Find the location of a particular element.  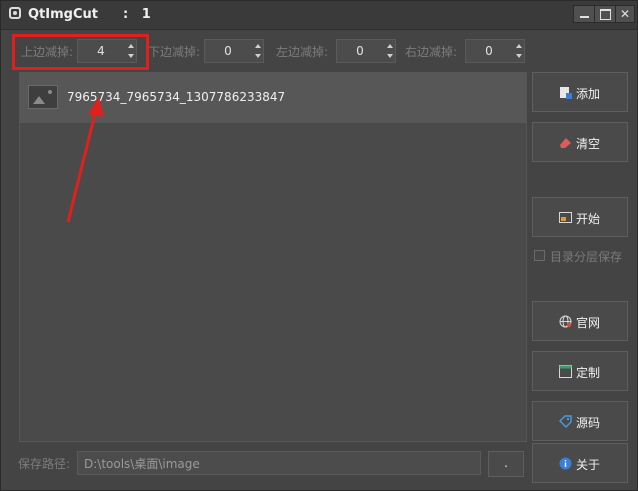

annotation-arrow-icon is located at coordinates (85, 160).